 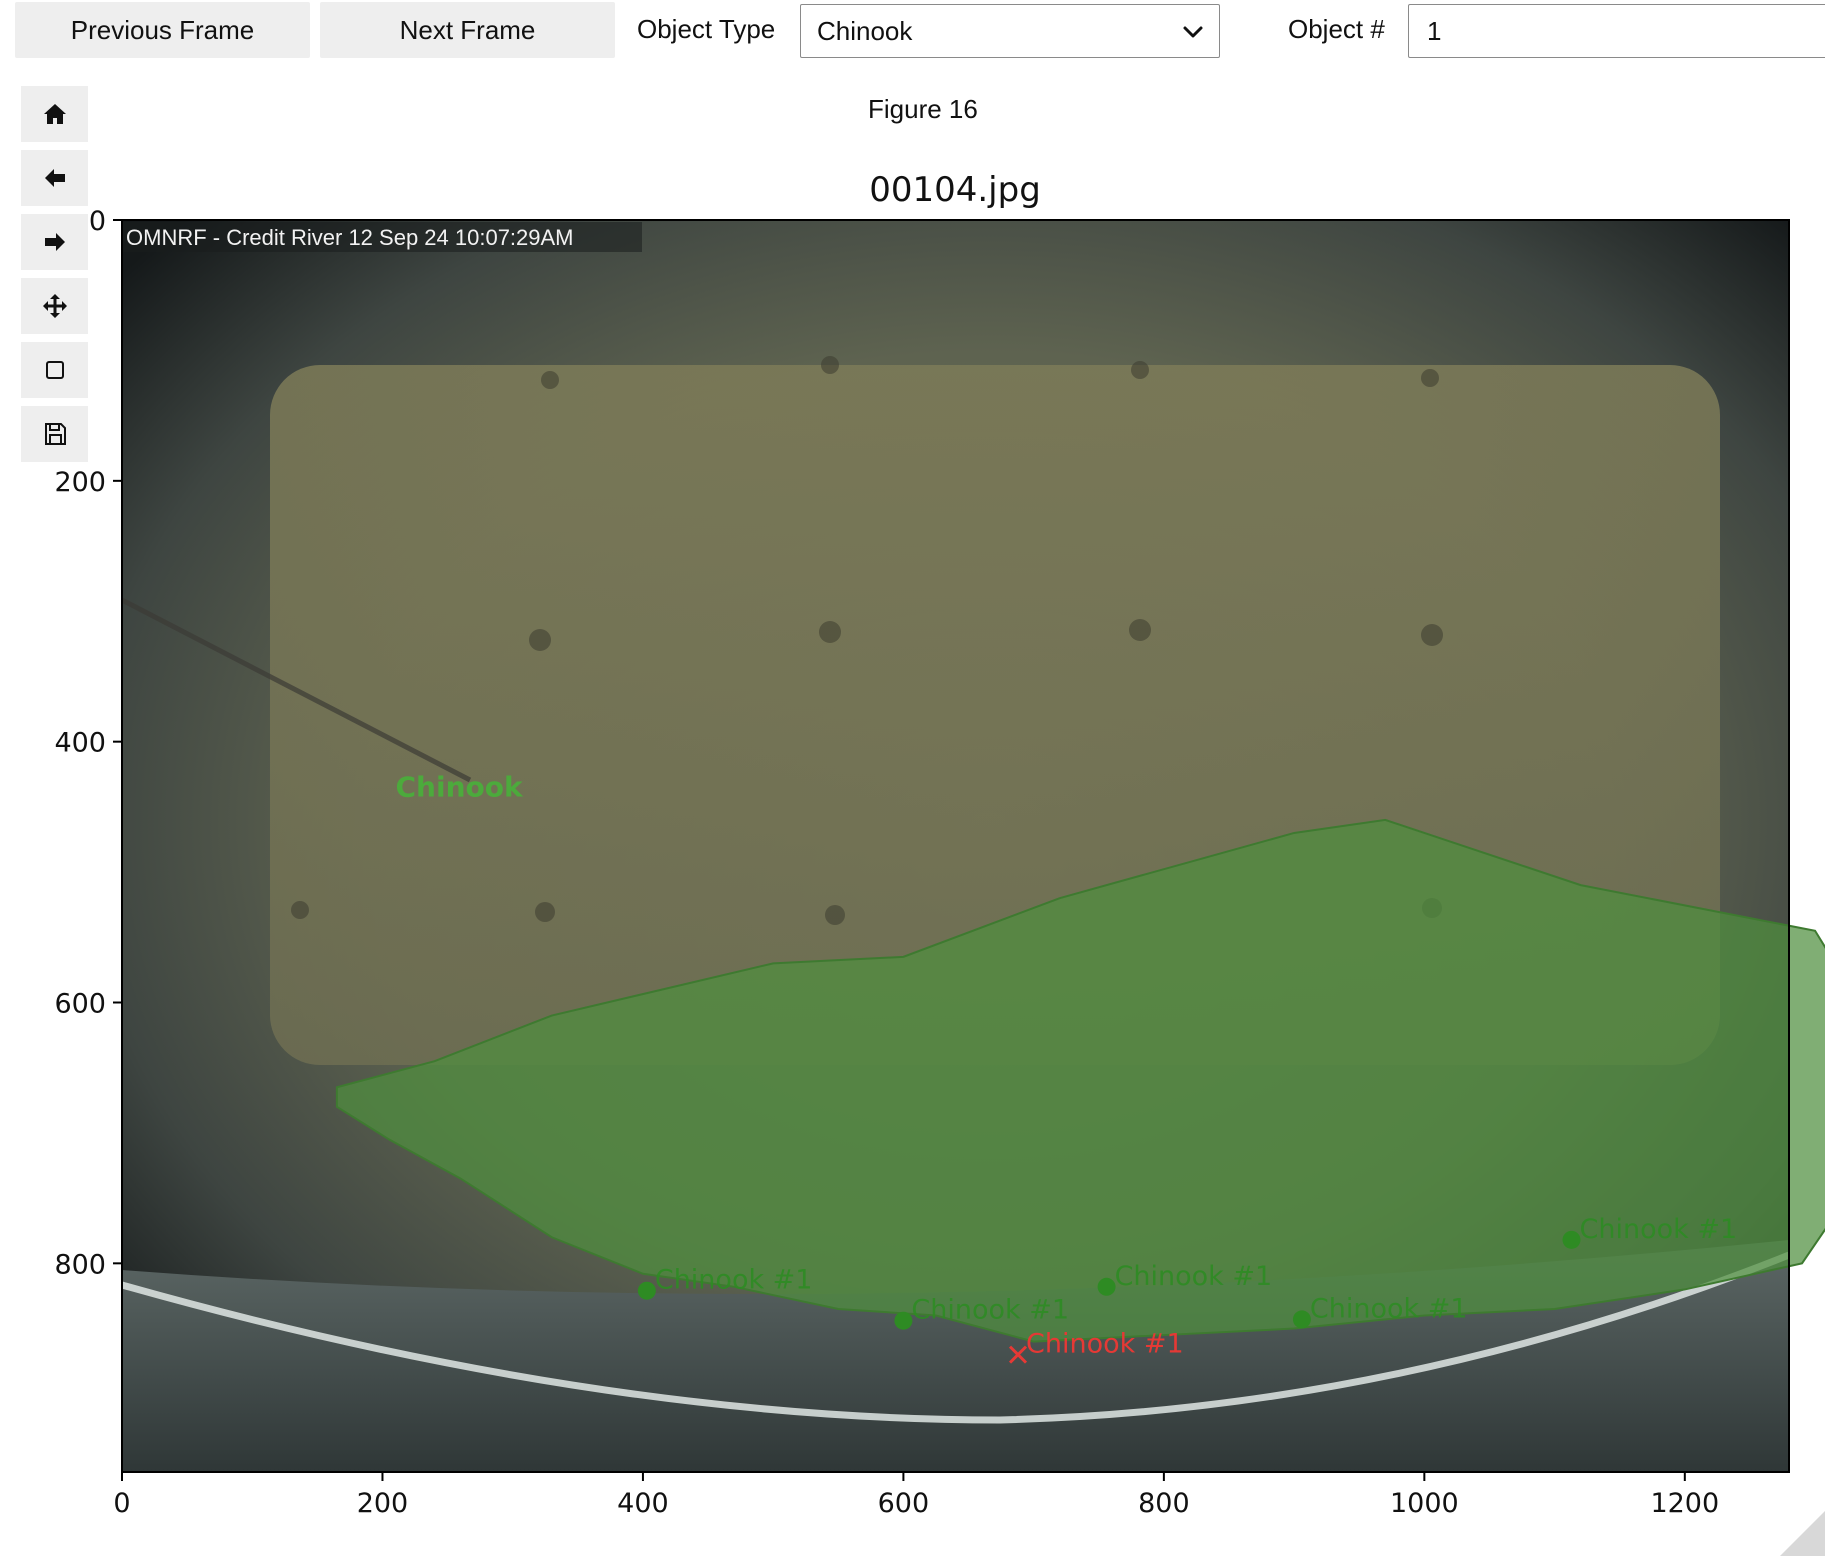 I want to click on home-icon, so click(x=54, y=114).